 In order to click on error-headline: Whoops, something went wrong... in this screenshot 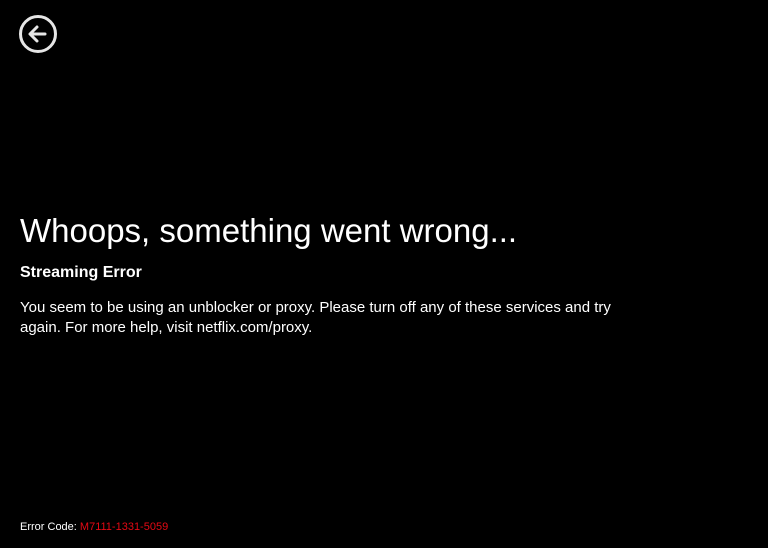, I will do `click(269, 230)`.